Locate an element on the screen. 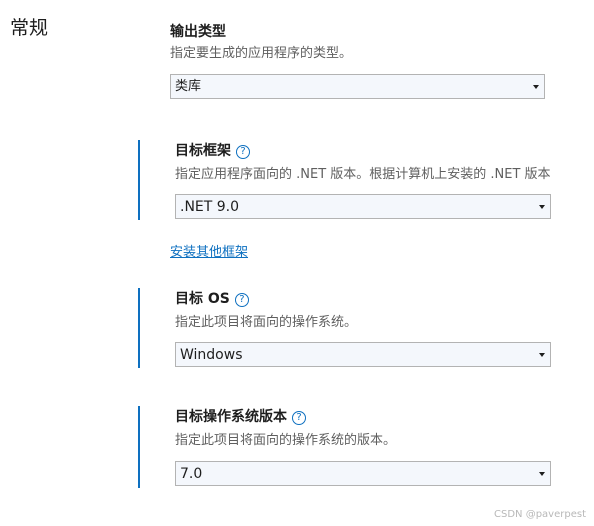 This screenshot has width=594, height=526. target-framework-title: 目标框架 is located at coordinates (203, 151).